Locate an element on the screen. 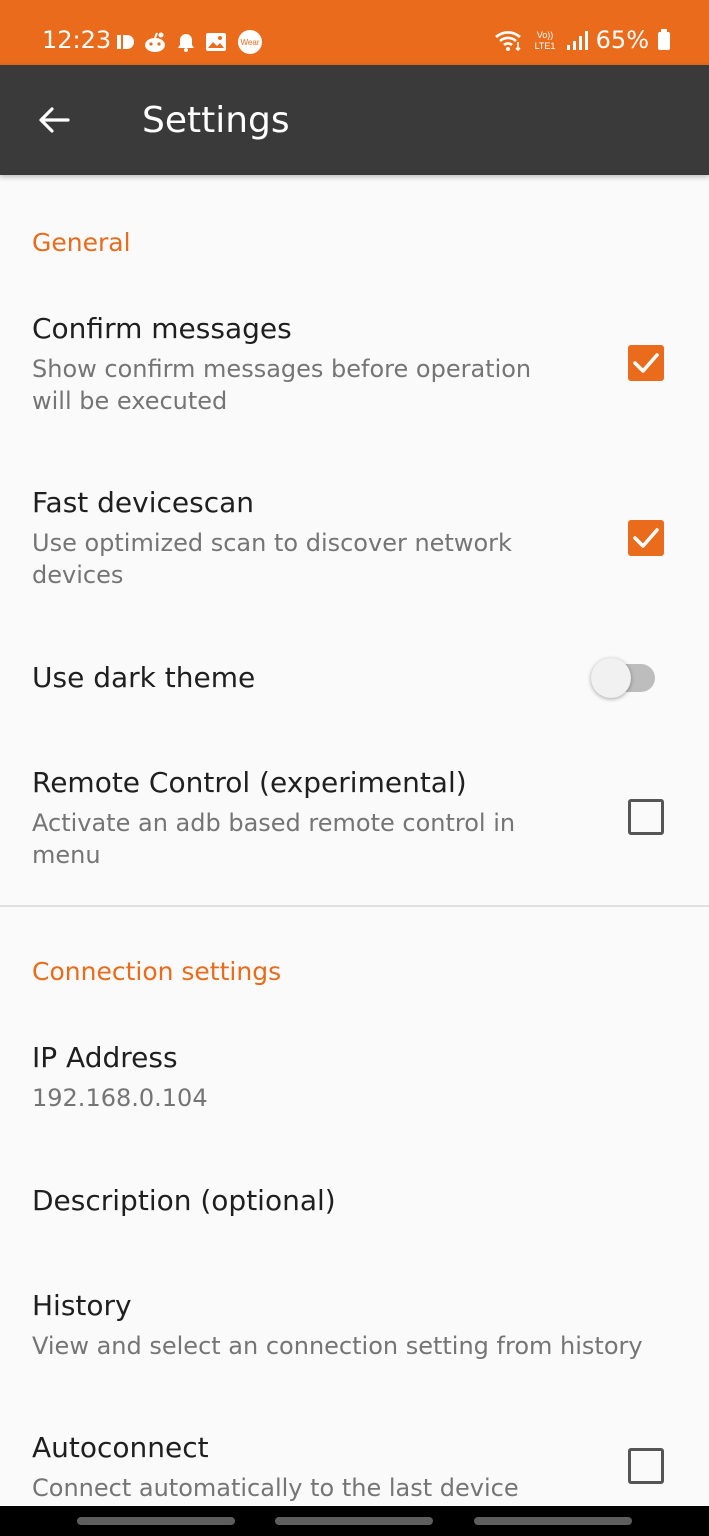 This screenshot has width=709, height=1536. arrow-left-icon is located at coordinates (54, 120).